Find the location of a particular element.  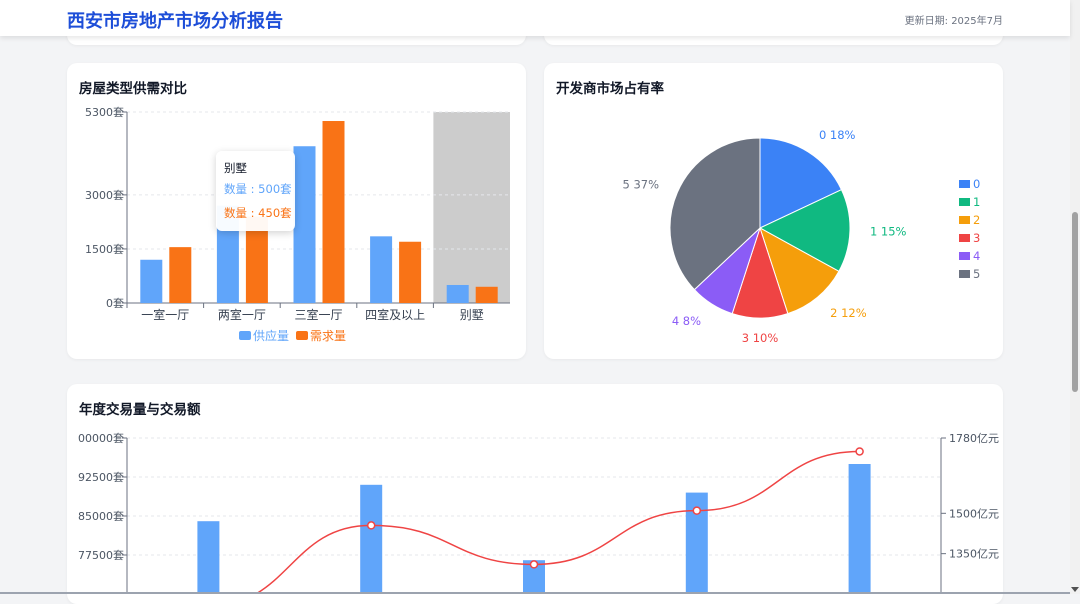

x-tick-label: 一室一厅 is located at coordinates (165, 314).